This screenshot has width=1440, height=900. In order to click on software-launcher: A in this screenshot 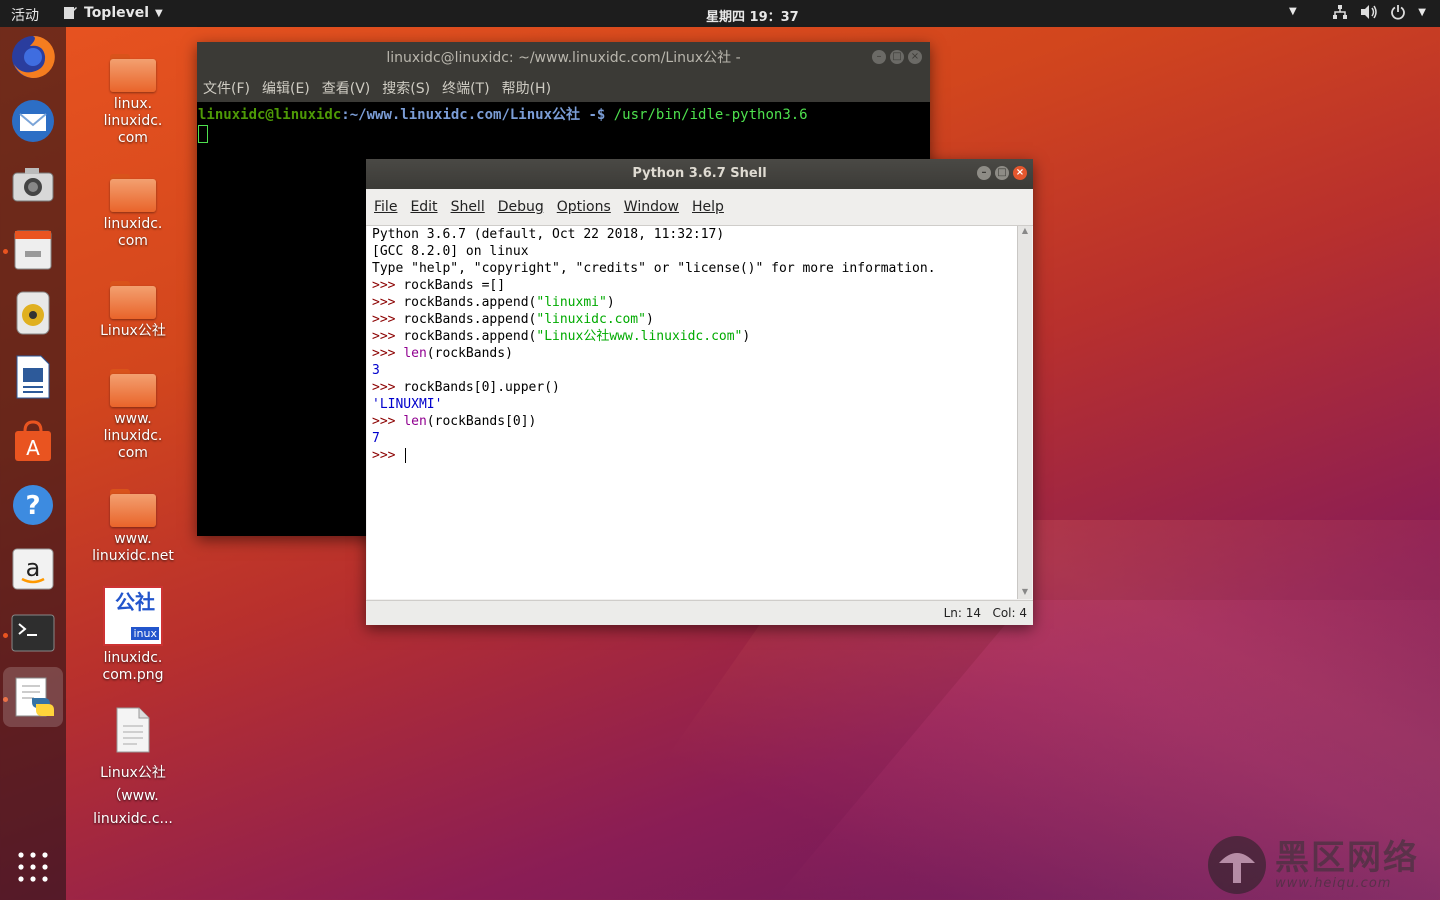, I will do `click(33, 441)`.